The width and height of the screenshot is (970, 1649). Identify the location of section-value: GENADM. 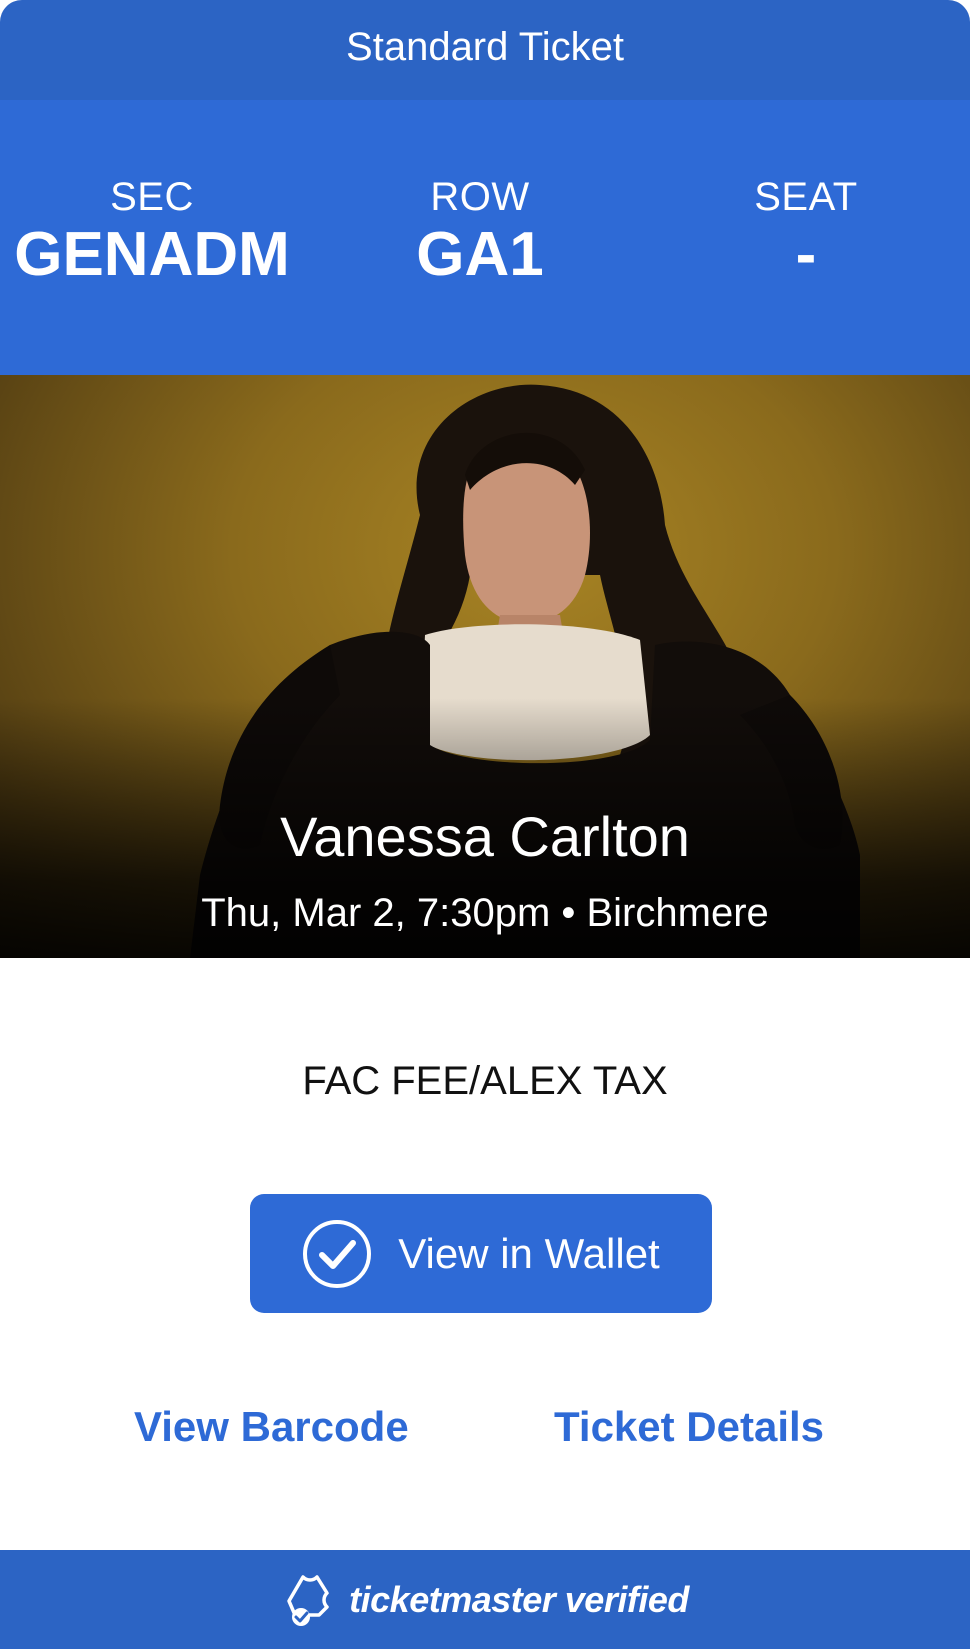
(152, 254).